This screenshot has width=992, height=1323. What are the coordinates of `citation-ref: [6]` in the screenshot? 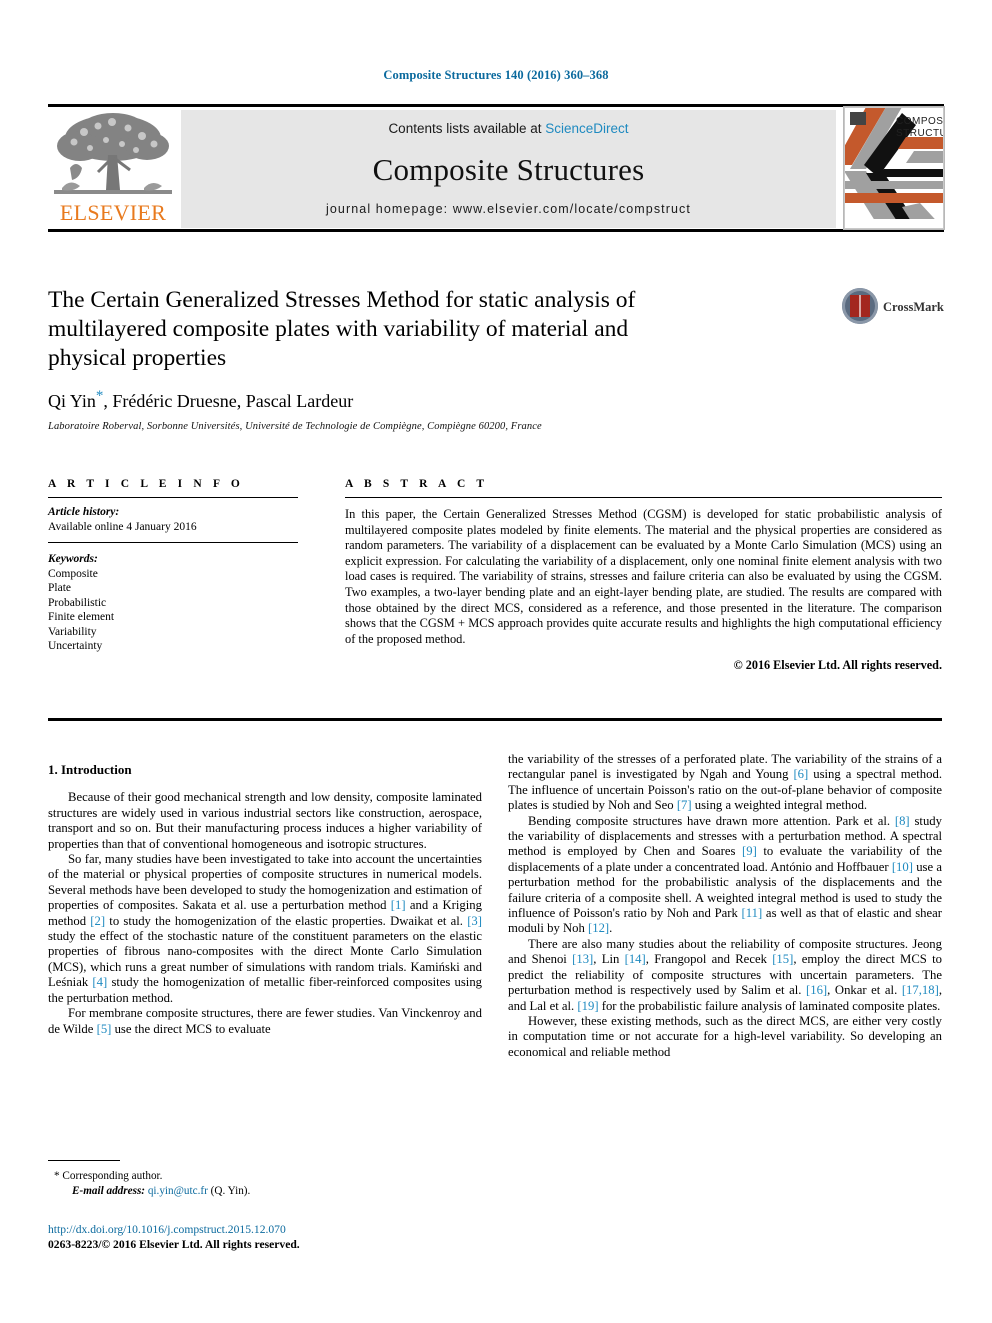 It's located at (800, 774).